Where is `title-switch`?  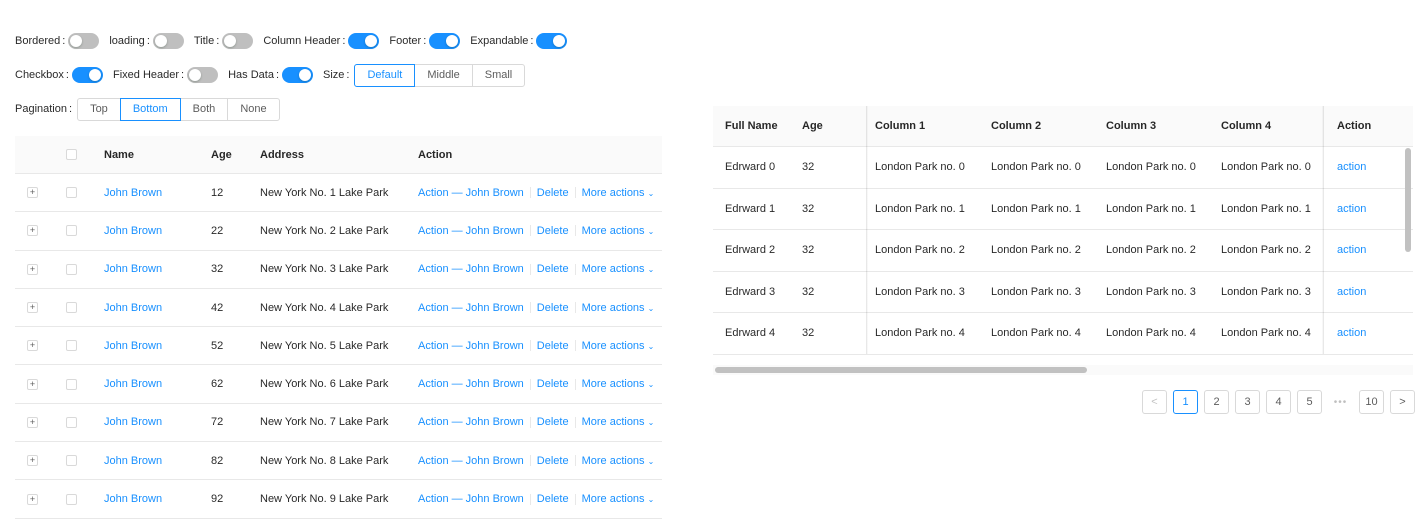
title-switch is located at coordinates (238, 41).